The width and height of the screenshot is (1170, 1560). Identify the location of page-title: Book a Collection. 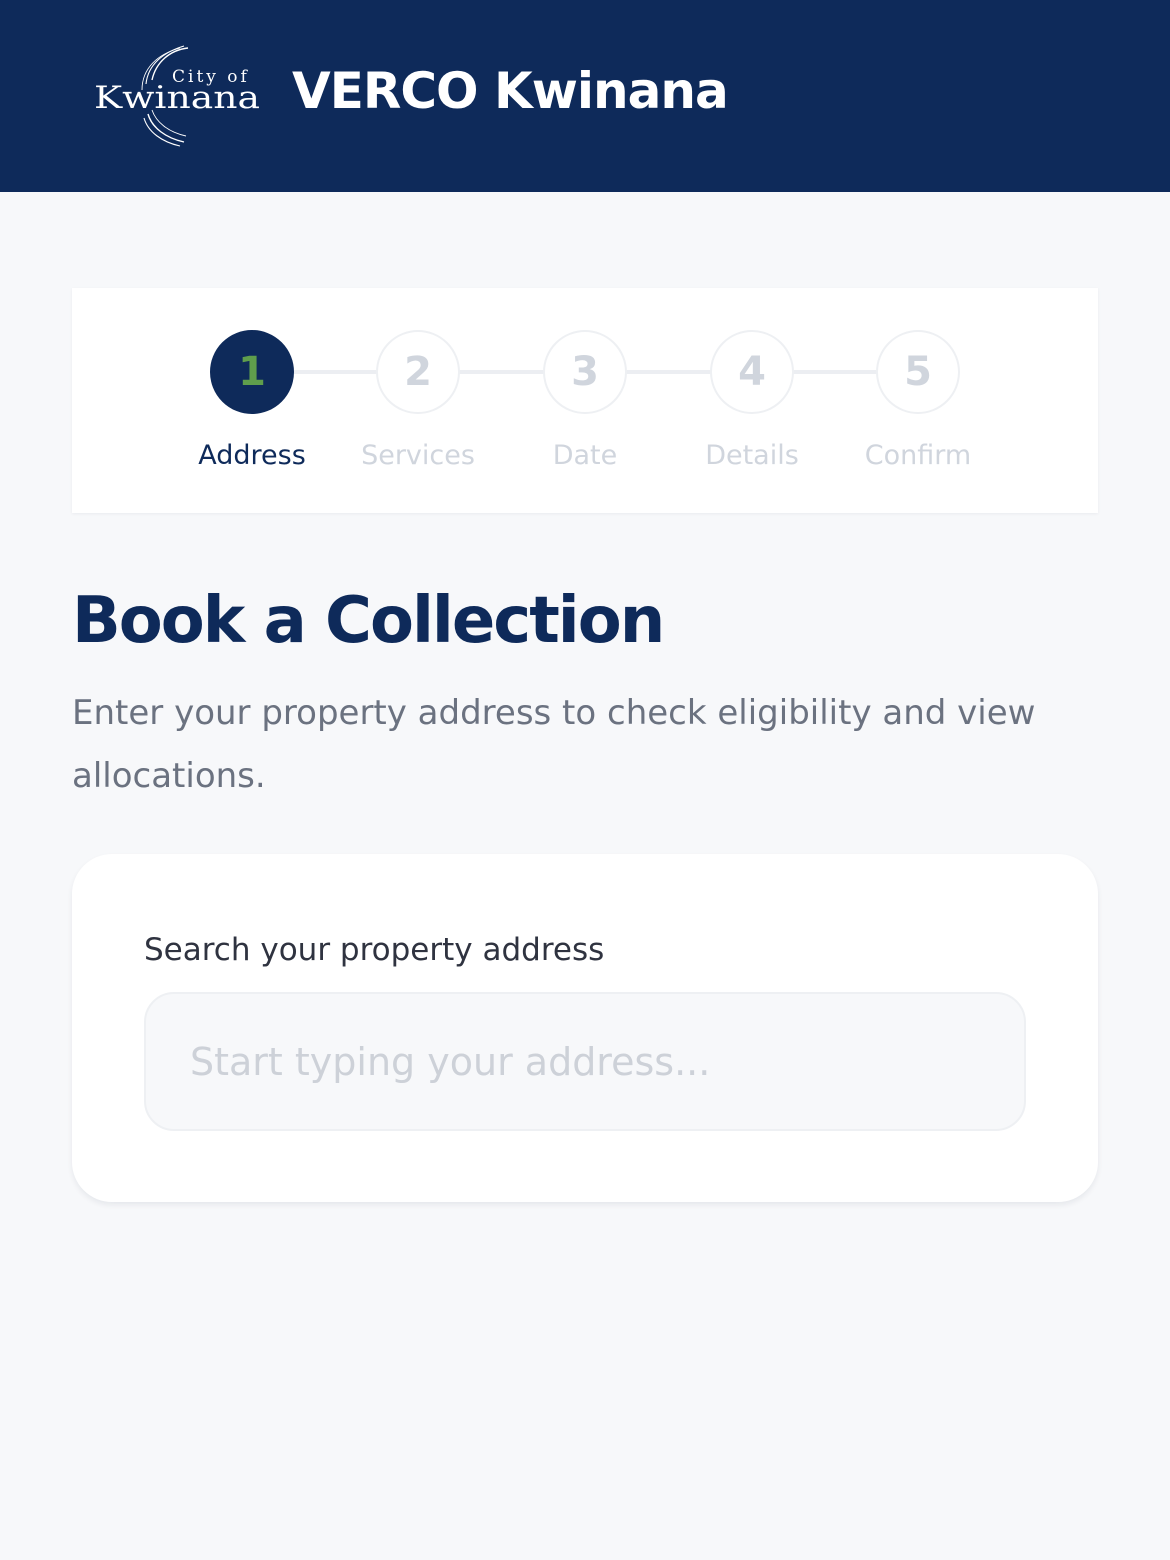
(368, 621).